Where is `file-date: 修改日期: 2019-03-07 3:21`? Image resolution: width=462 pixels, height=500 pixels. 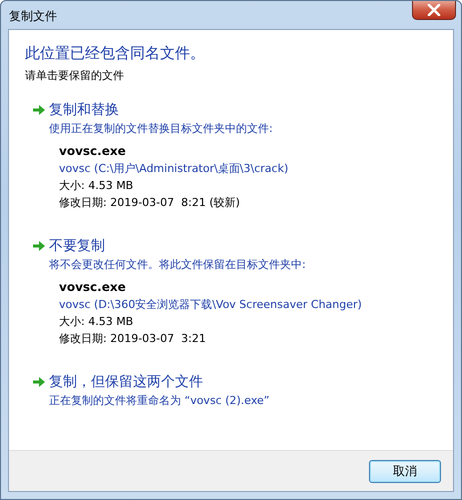 file-date: 修改日期: 2019-03-07 3:21 is located at coordinates (133, 339).